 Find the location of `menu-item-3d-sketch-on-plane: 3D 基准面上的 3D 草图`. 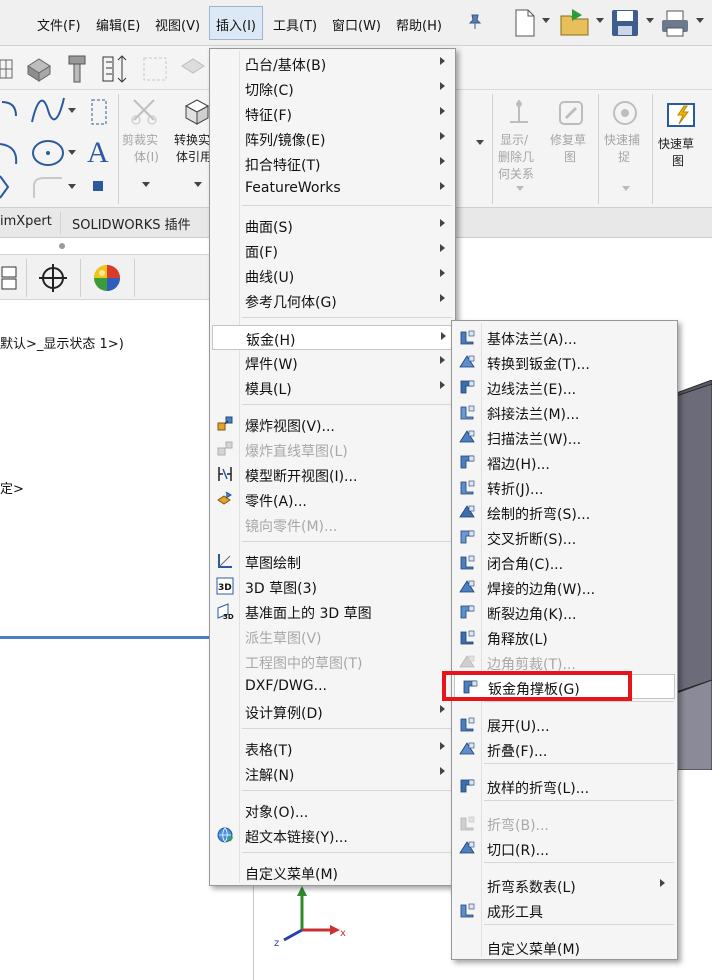

menu-item-3d-sketch-on-plane: 3D 基准面上的 3D 草图 is located at coordinates (332, 611).